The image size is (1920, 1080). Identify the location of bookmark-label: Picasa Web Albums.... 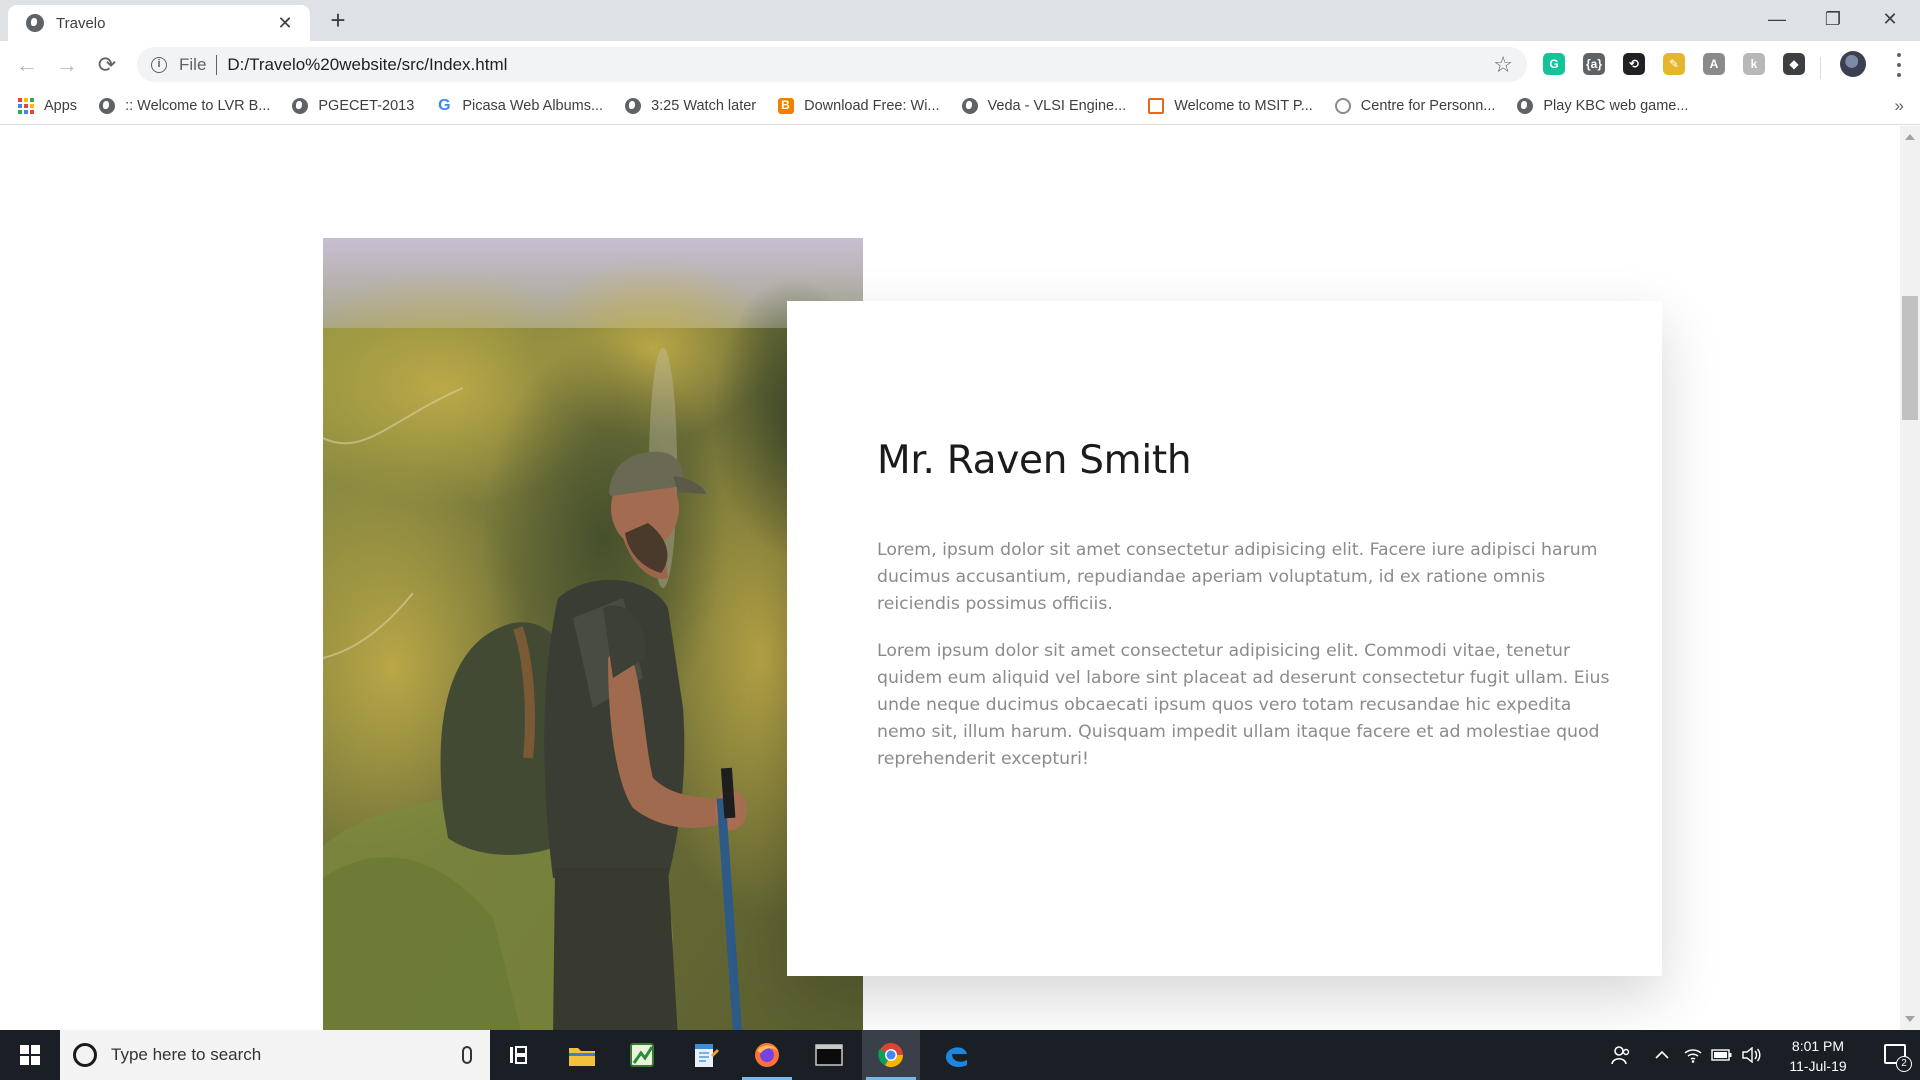
(533, 106).